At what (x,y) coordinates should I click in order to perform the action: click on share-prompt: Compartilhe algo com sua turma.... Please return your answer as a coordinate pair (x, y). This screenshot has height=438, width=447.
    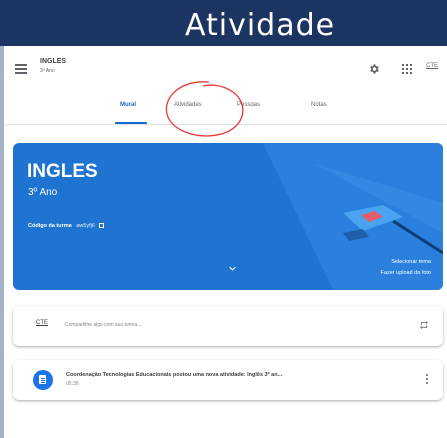
    Looking at the image, I should click on (103, 325).